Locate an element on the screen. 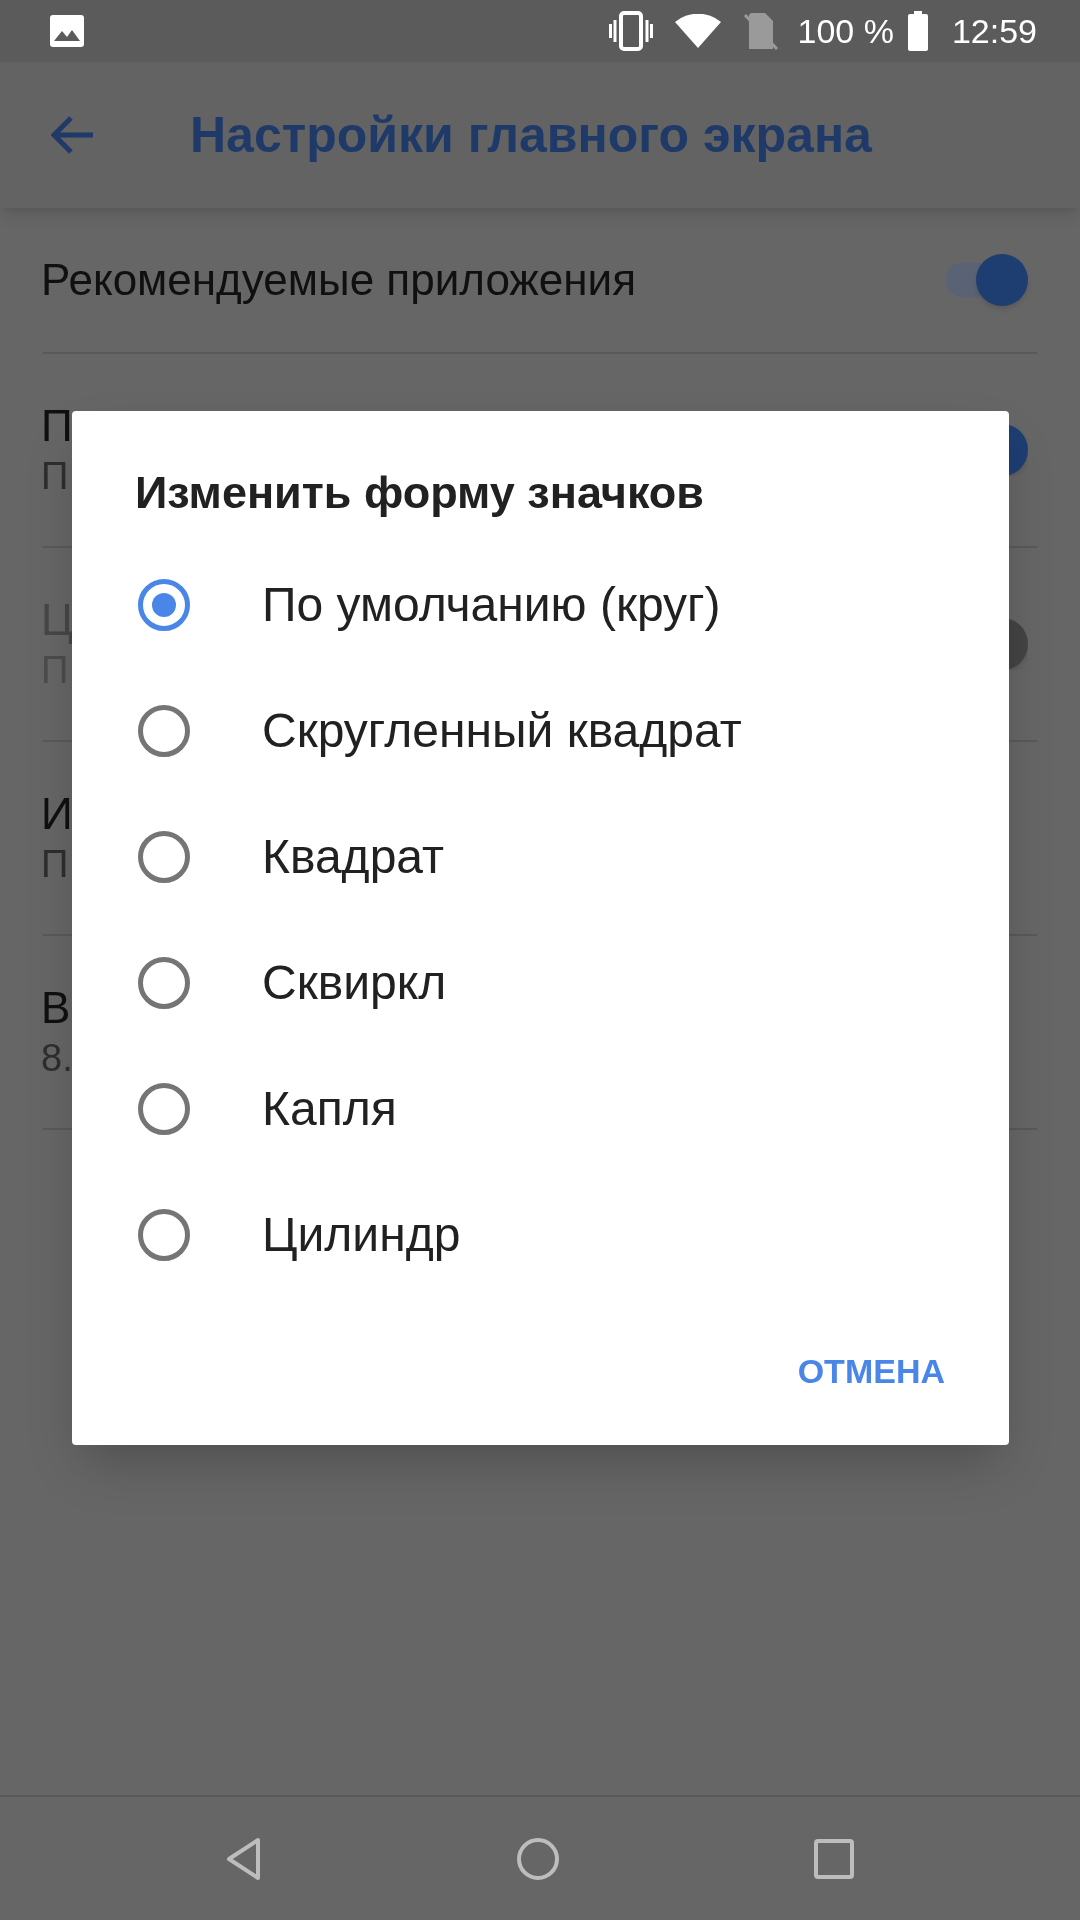  radio-option: По умолчанию (круг) is located at coordinates (540, 605).